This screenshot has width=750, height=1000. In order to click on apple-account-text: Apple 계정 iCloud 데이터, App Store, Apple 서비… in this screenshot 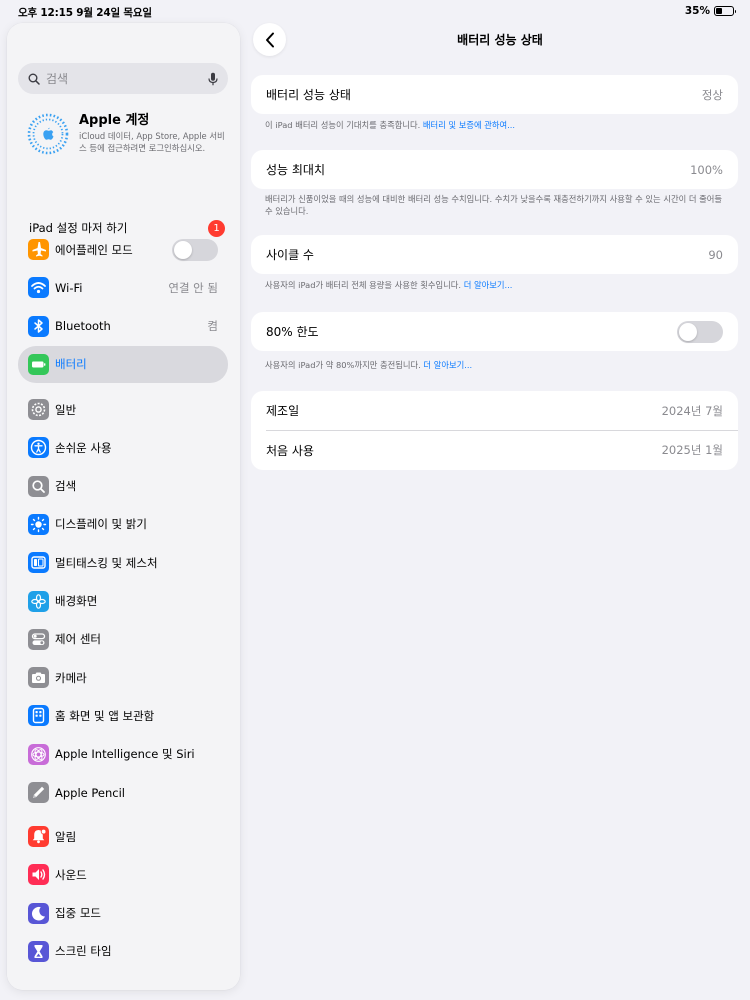, I will do `click(153, 143)`.